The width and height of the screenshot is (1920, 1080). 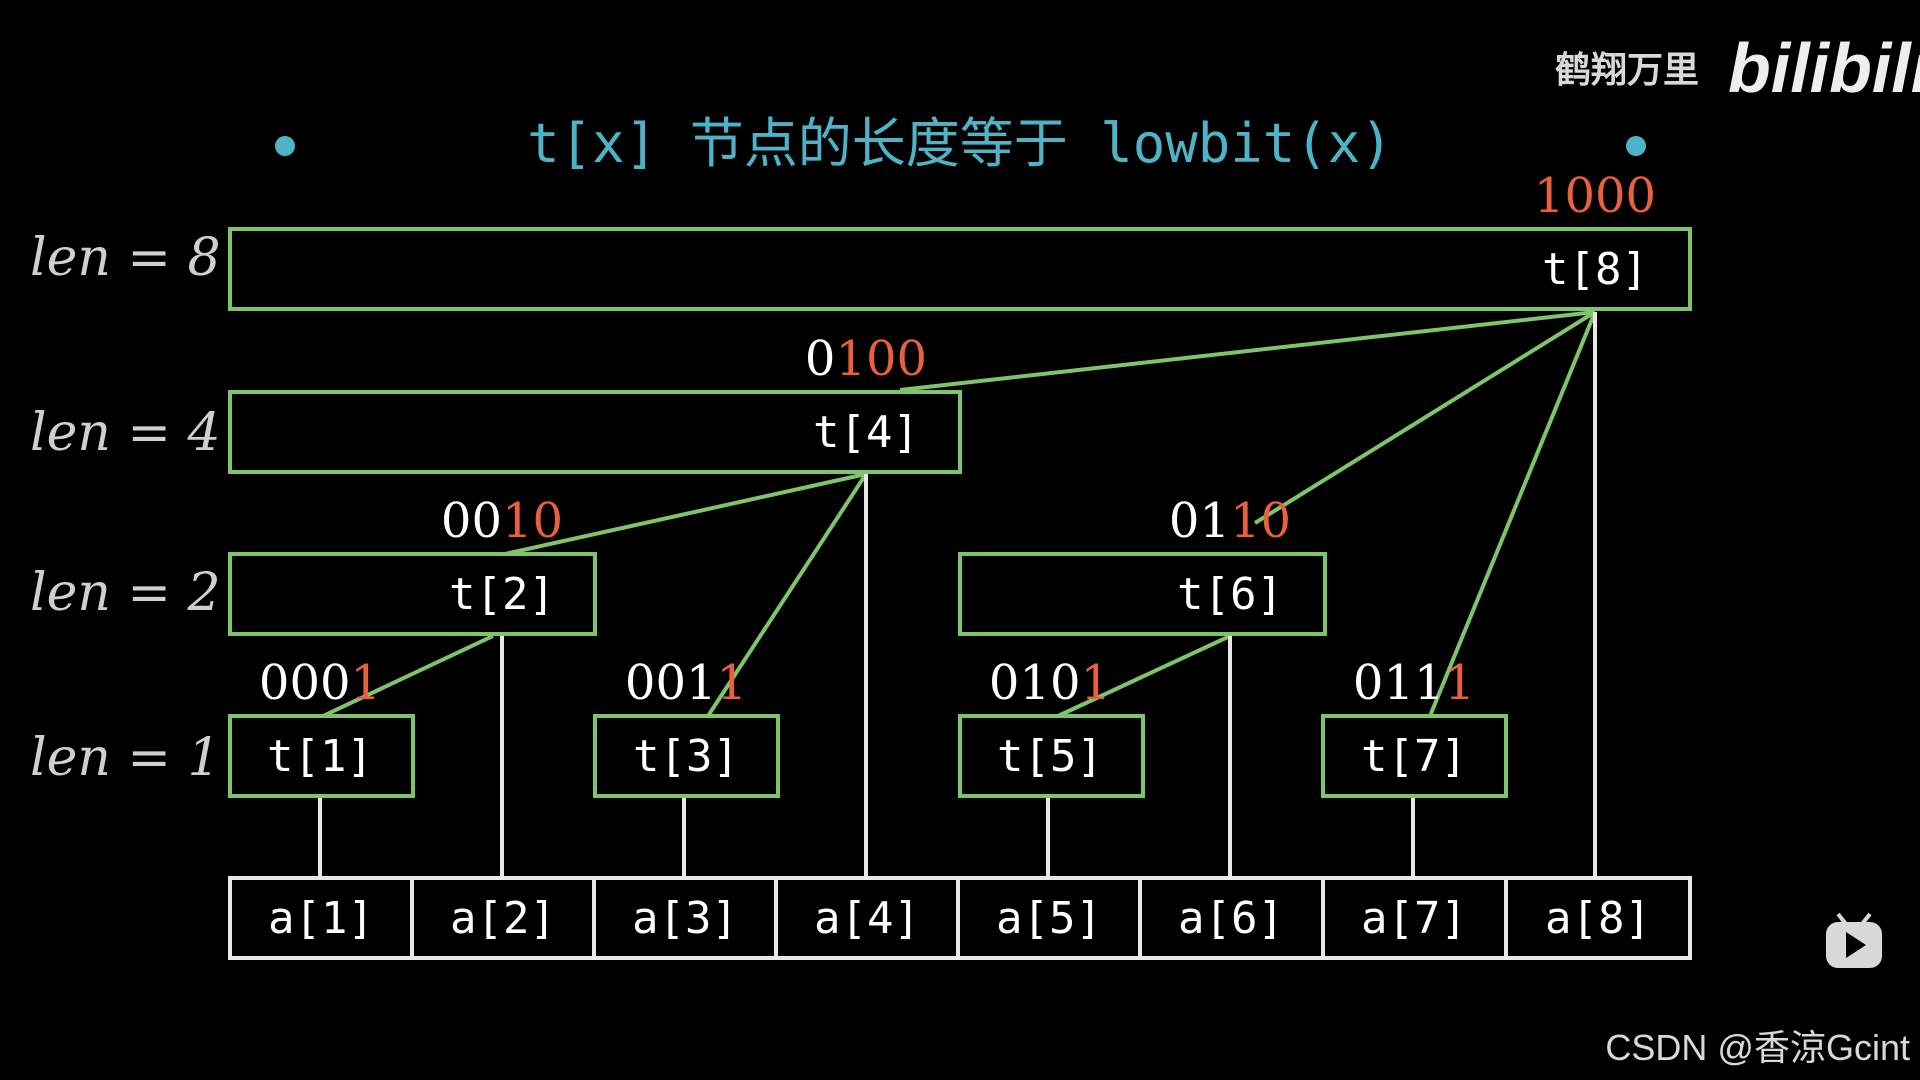 What do you see at coordinates (1230, 521) in the screenshot?
I see `binary-label-t6: 0110` at bounding box center [1230, 521].